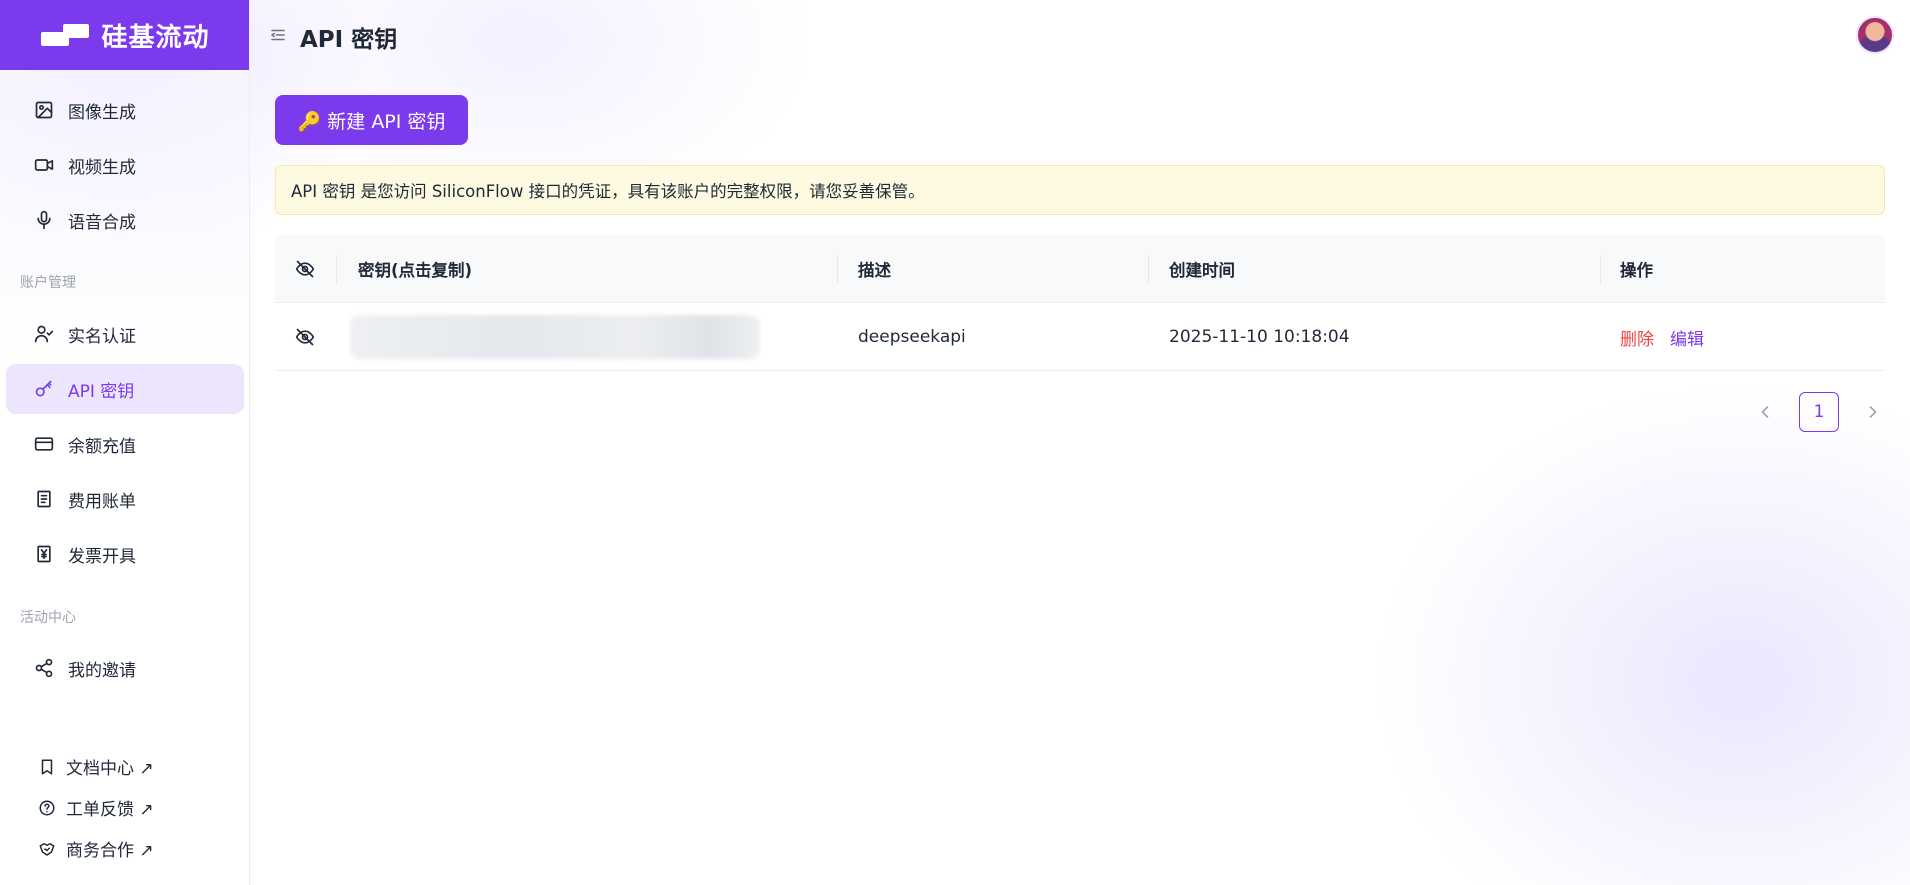 This screenshot has width=1910, height=885. Describe the element at coordinates (349, 40) in the screenshot. I see `page-title: API 密钥` at that location.